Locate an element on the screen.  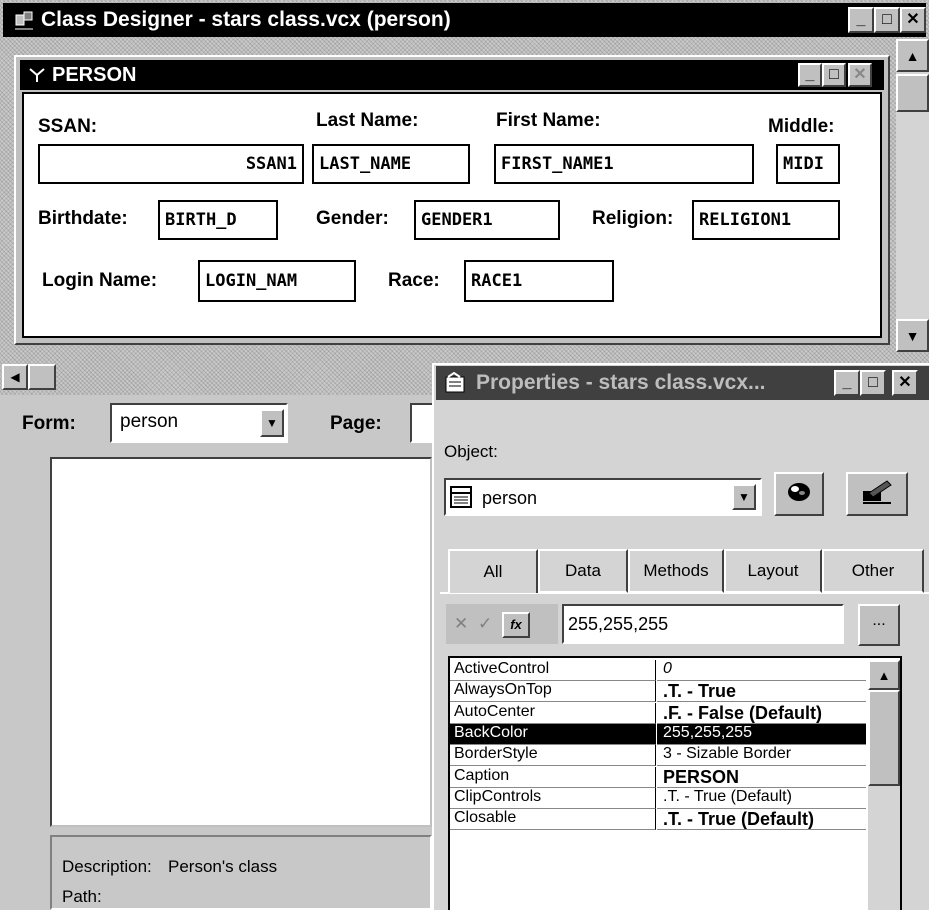
horizontal-scrollbar: ◀ is located at coordinates (216, 374).